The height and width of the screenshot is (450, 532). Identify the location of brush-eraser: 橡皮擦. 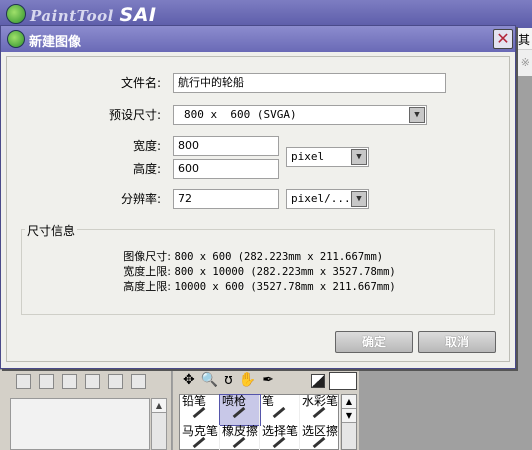
(240, 437).